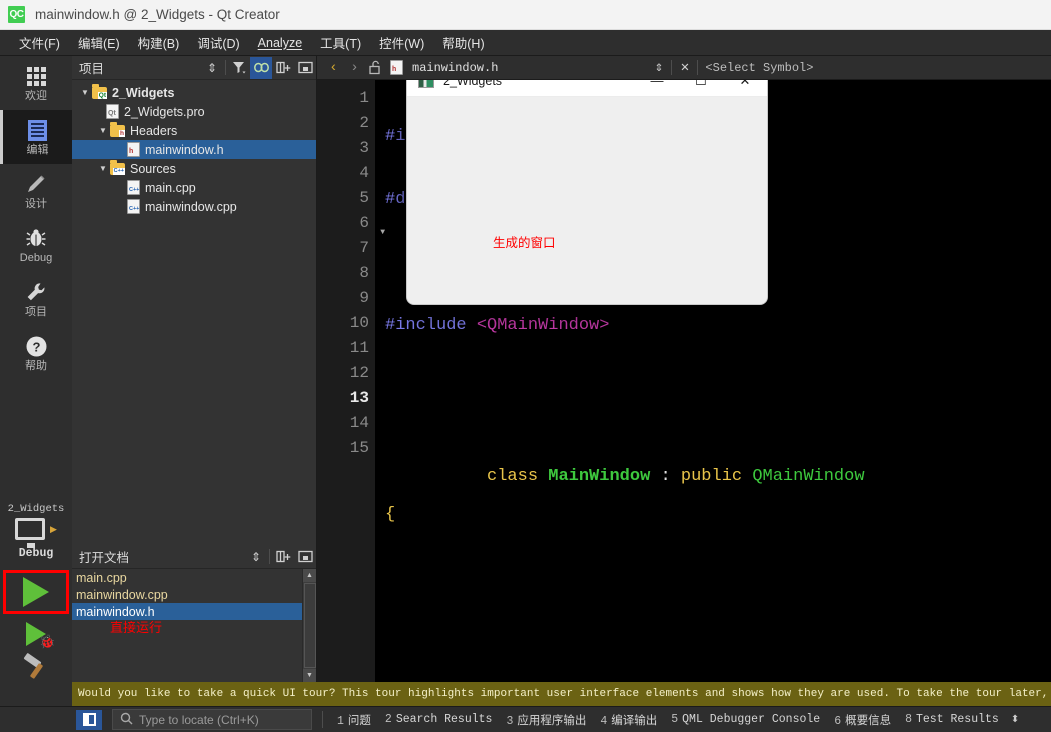 The image size is (1051, 732). Describe the element at coordinates (36, 83) in the screenshot. I see `mode-welcome: 欢迎` at that location.